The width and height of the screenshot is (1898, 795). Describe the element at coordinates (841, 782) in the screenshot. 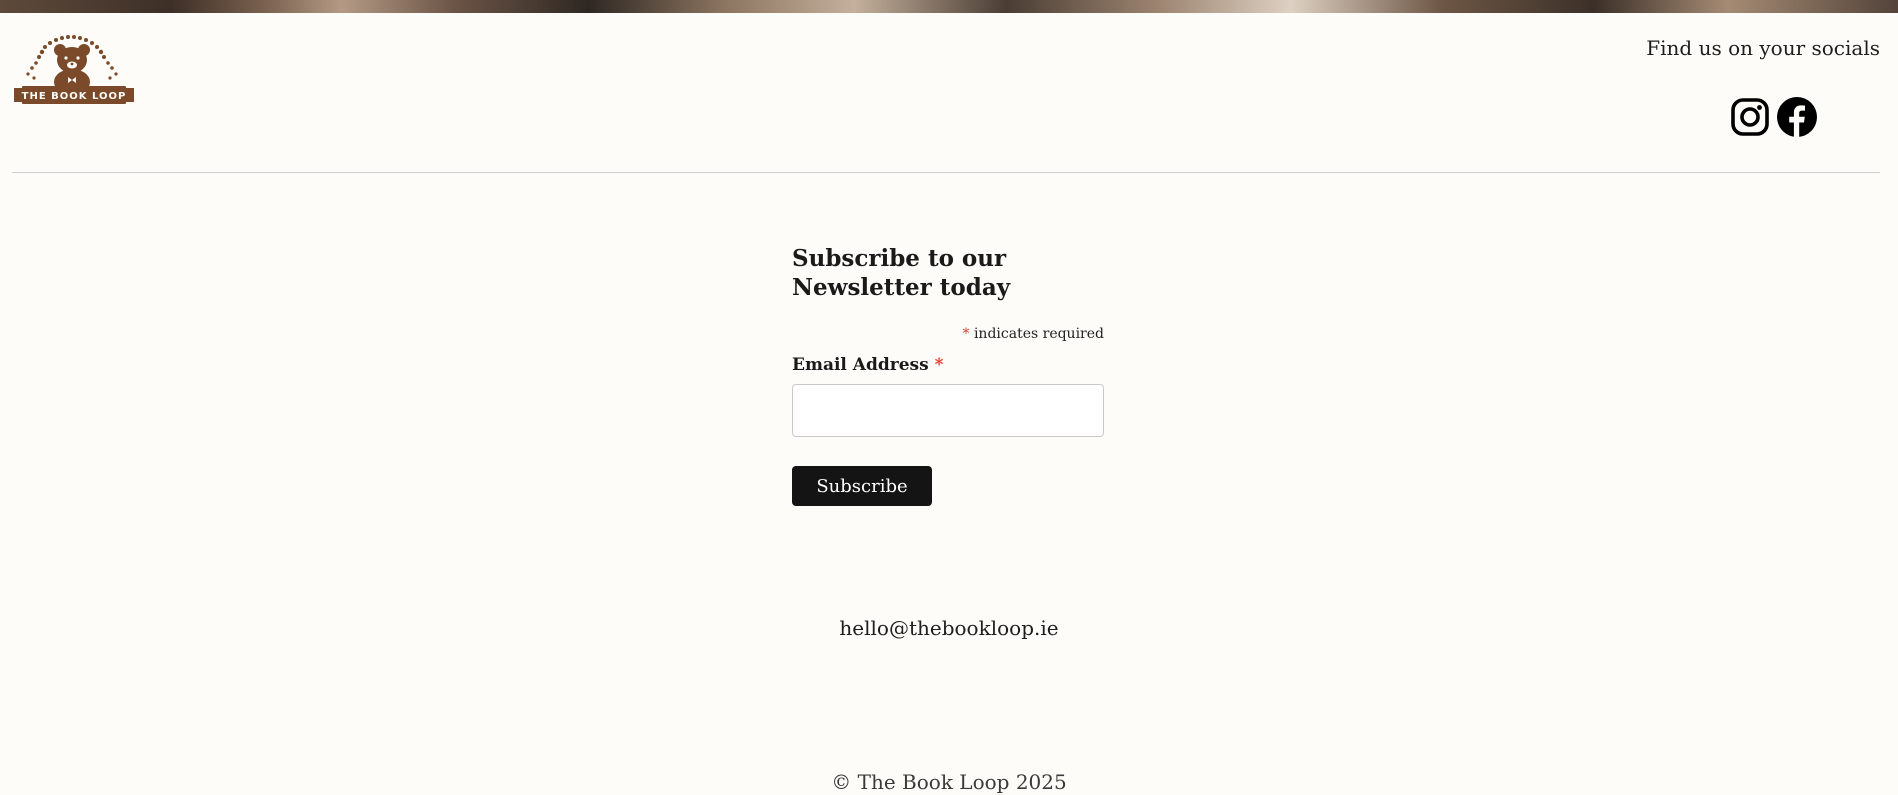

I see `copyright-icon: ©` at that location.